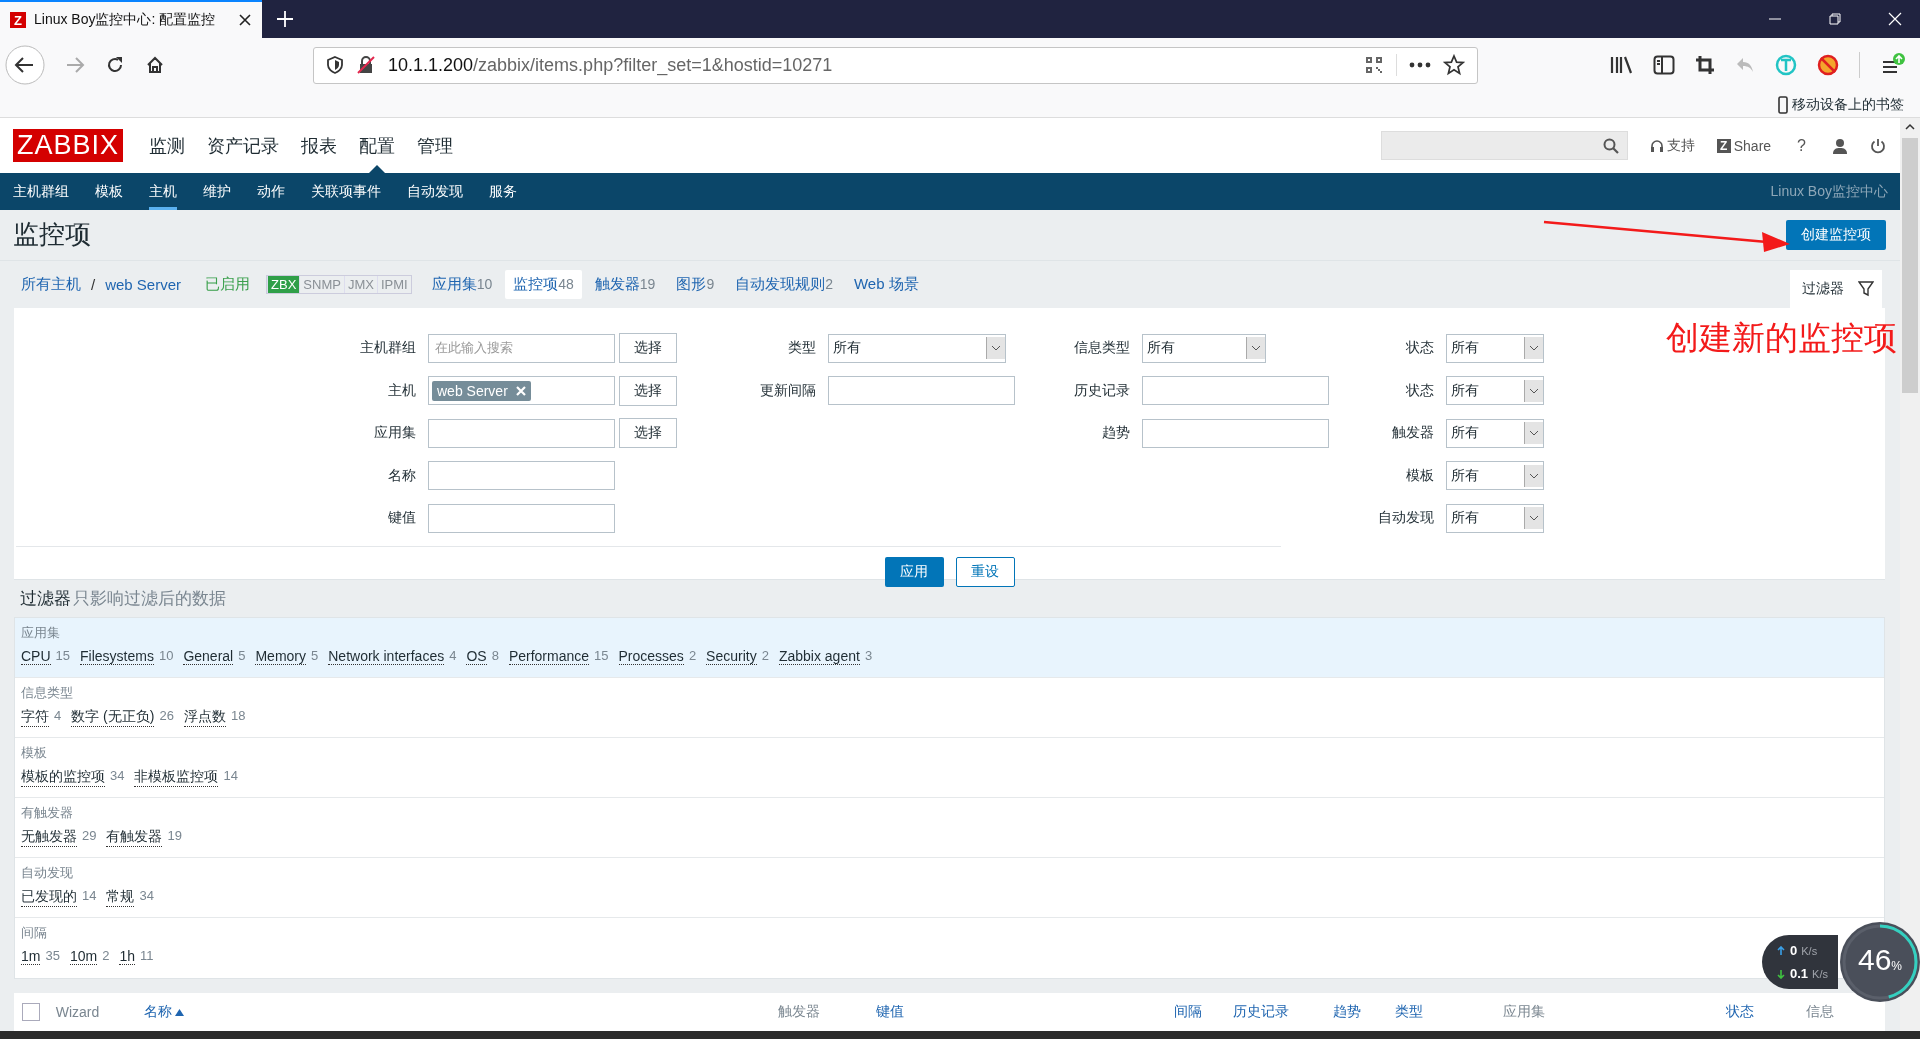 Image resolution: width=1920 pixels, height=1039 pixels. Describe the element at coordinates (1346, 1011) in the screenshot. I see `column-header: 趋势` at that location.